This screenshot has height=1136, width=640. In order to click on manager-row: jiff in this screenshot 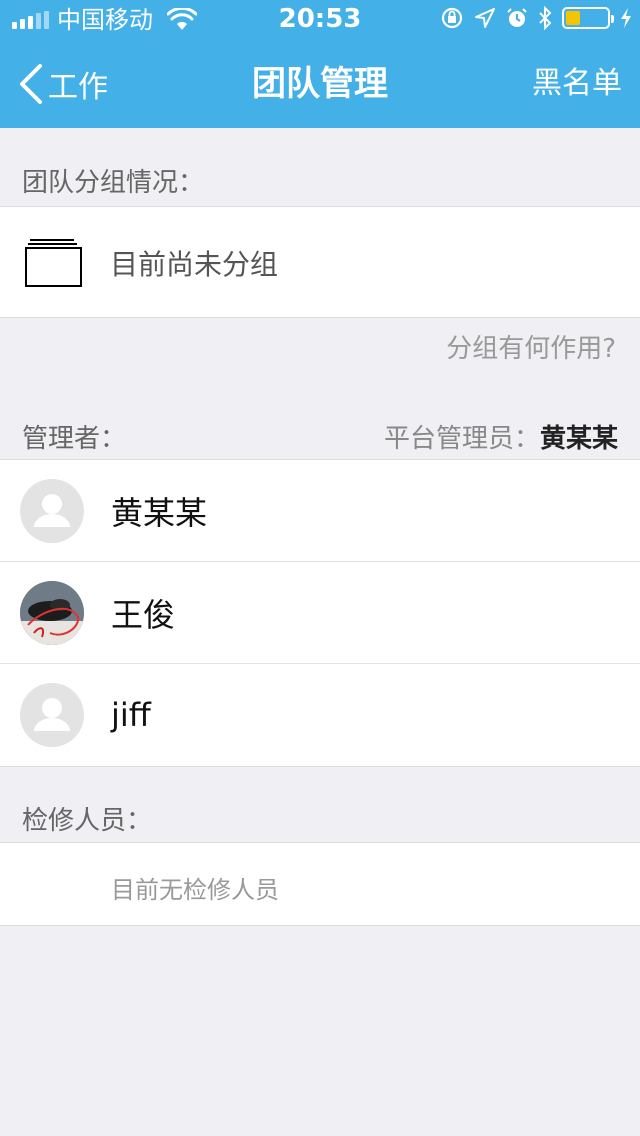, I will do `click(320, 715)`.